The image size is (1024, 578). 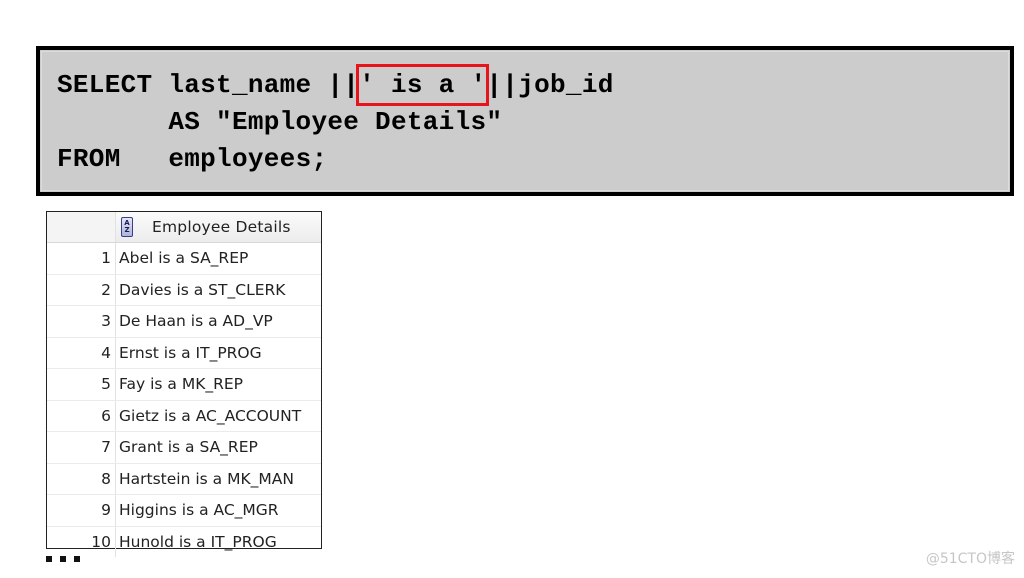 What do you see at coordinates (218, 384) in the screenshot?
I see `cell-employee-details: Fay is a MK_REP` at bounding box center [218, 384].